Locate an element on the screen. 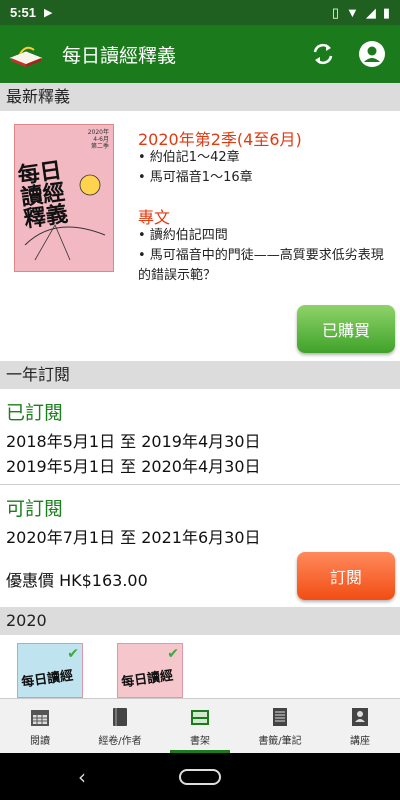  nav-label: 講座 is located at coordinates (360, 741).